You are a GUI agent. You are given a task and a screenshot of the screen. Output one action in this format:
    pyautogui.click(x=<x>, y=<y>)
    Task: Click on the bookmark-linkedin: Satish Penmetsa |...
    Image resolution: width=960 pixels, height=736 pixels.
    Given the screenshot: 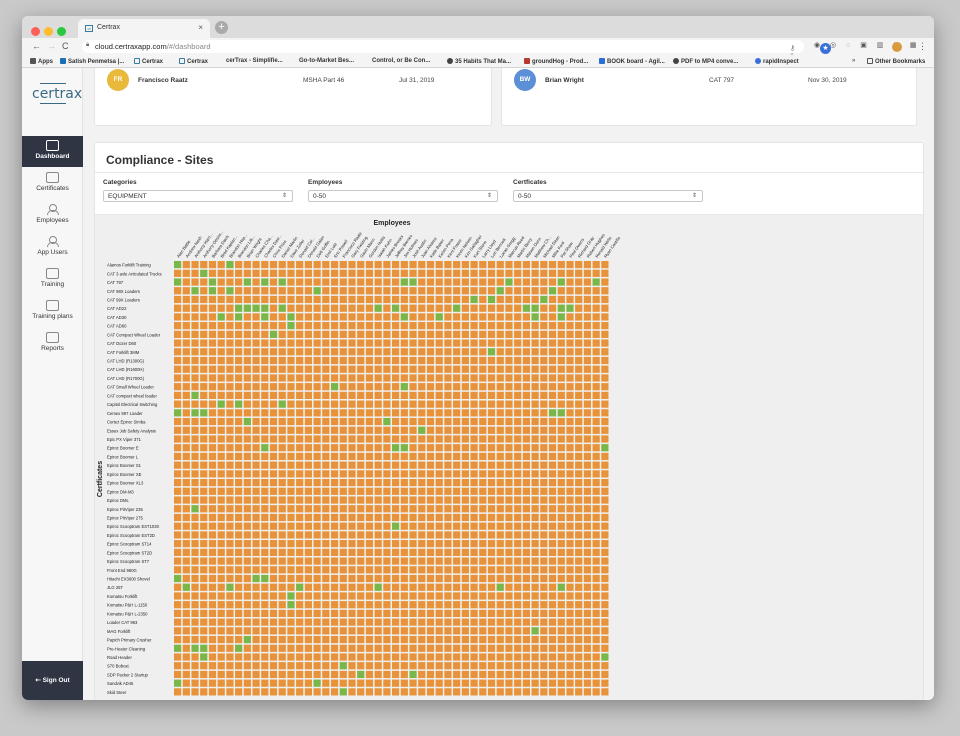 What is the action you would take?
    pyautogui.click(x=92, y=61)
    